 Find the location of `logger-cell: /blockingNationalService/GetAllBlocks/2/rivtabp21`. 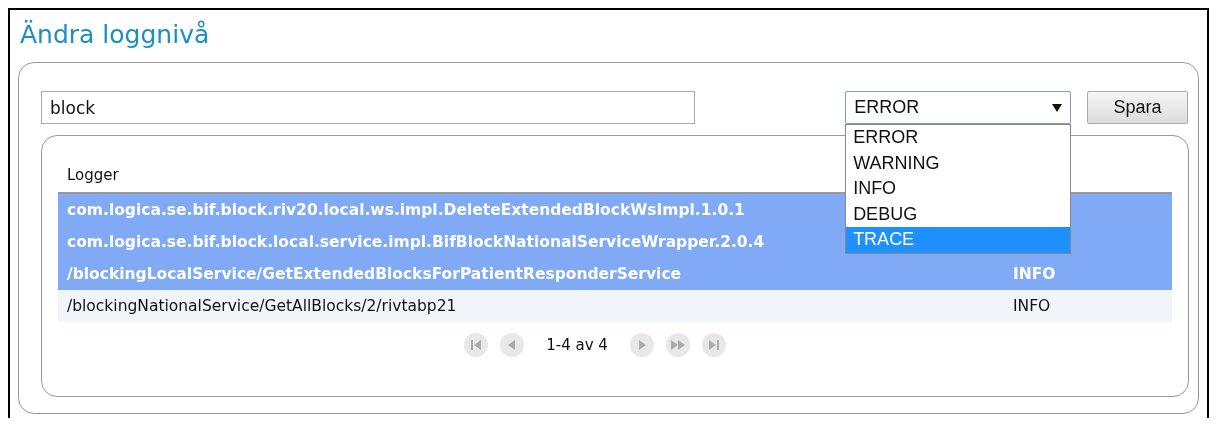

logger-cell: /blockingNationalService/GetAllBlocks/2/rivtabp21 is located at coordinates (262, 306).